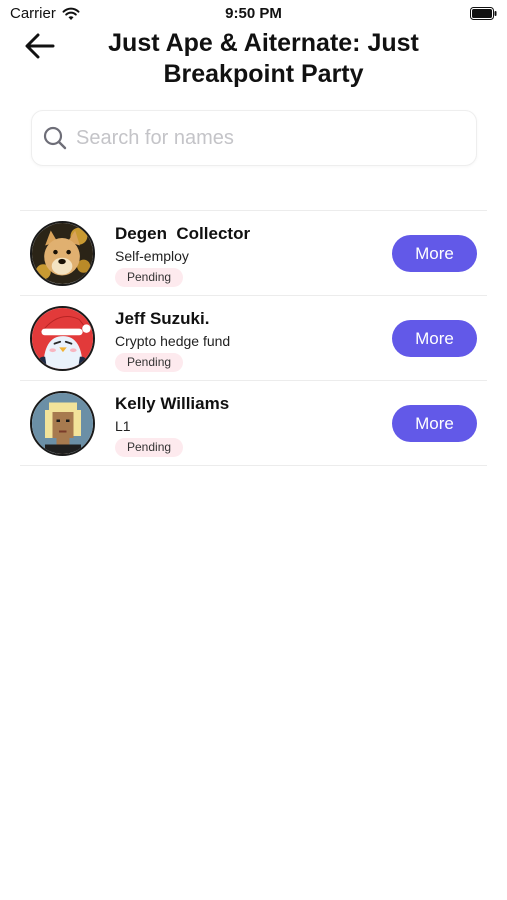 The image size is (507, 900). I want to click on list-item: Degen Collector Self-employ Pending More, so click(253, 253).